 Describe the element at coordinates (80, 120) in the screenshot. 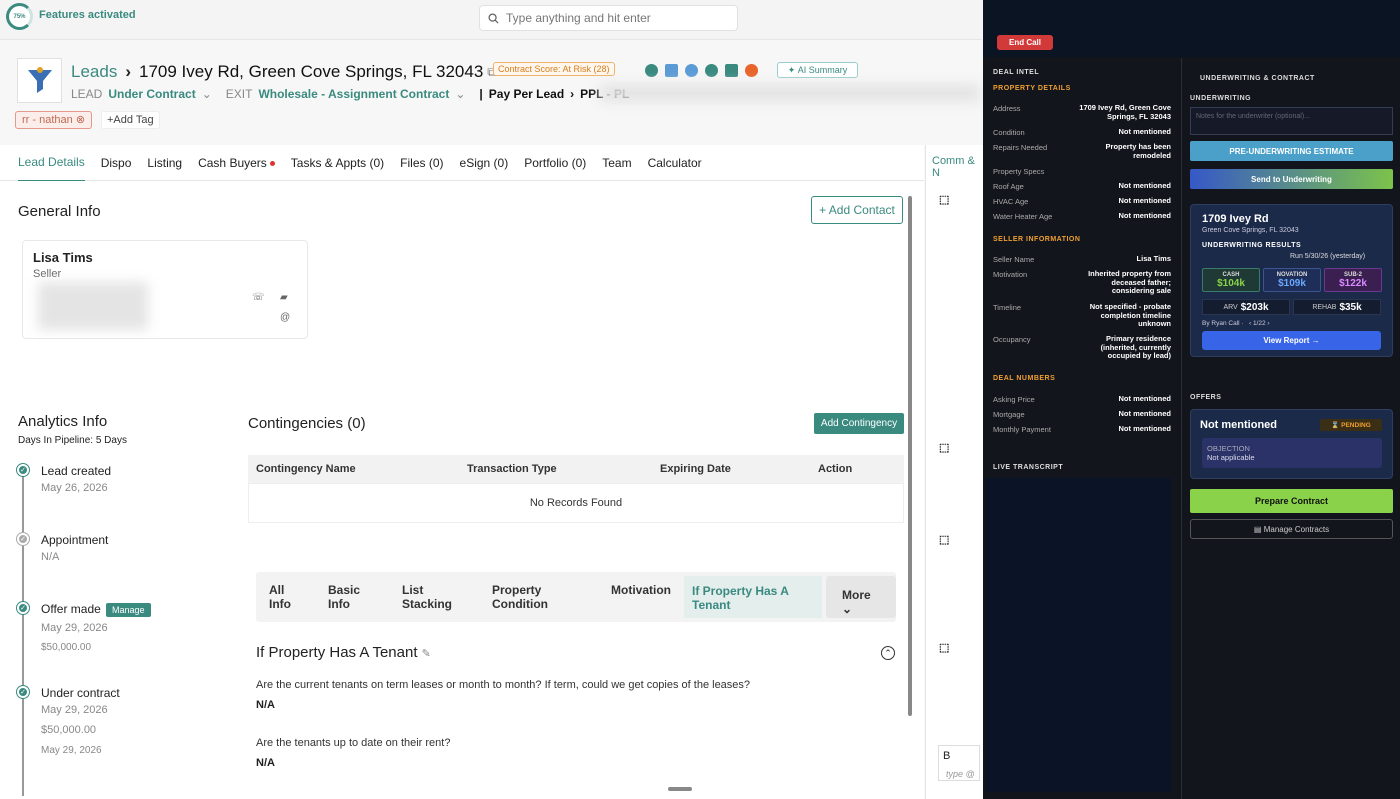

I see `close-icon: ⊗` at that location.